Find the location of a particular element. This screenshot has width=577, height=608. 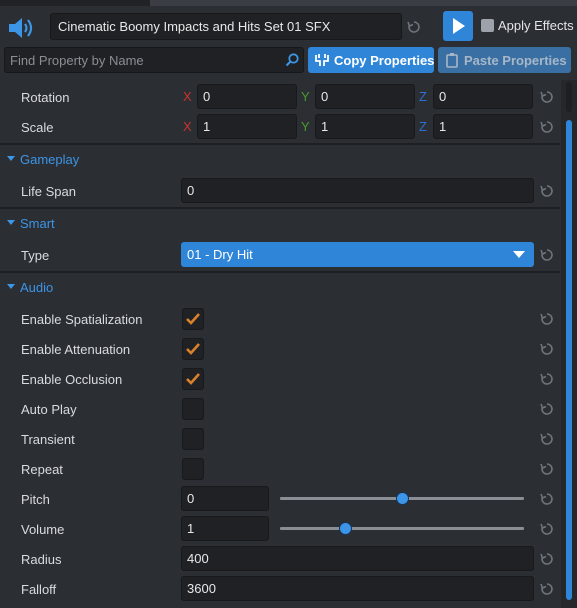

property-row-pitch: Pitch 0 is located at coordinates (280, 499).